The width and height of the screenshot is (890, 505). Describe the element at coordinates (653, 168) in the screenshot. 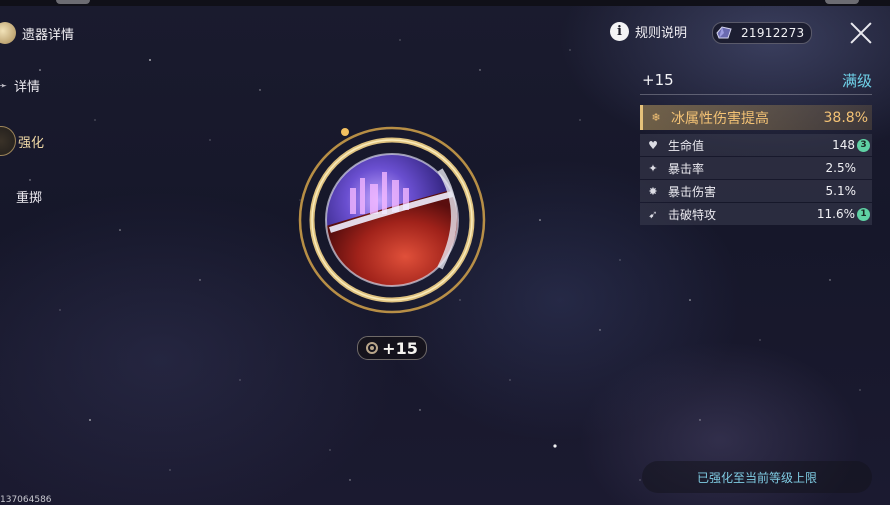

I see `crit-rate-icon: ✦` at that location.